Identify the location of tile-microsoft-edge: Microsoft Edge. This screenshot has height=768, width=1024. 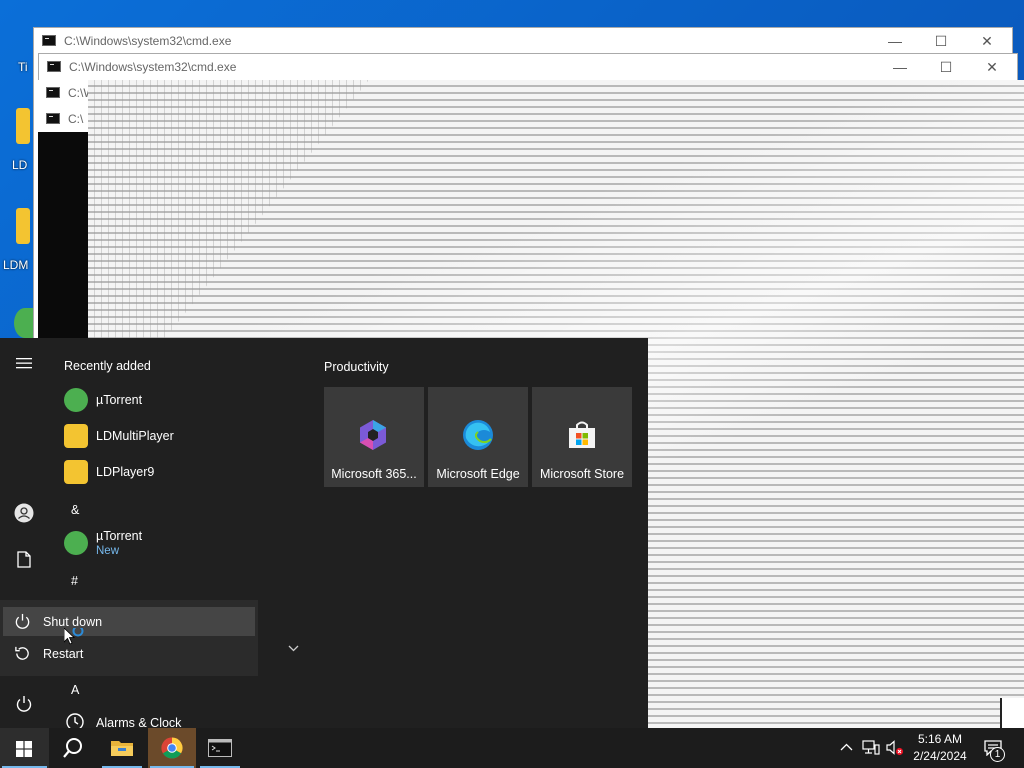
(478, 437).